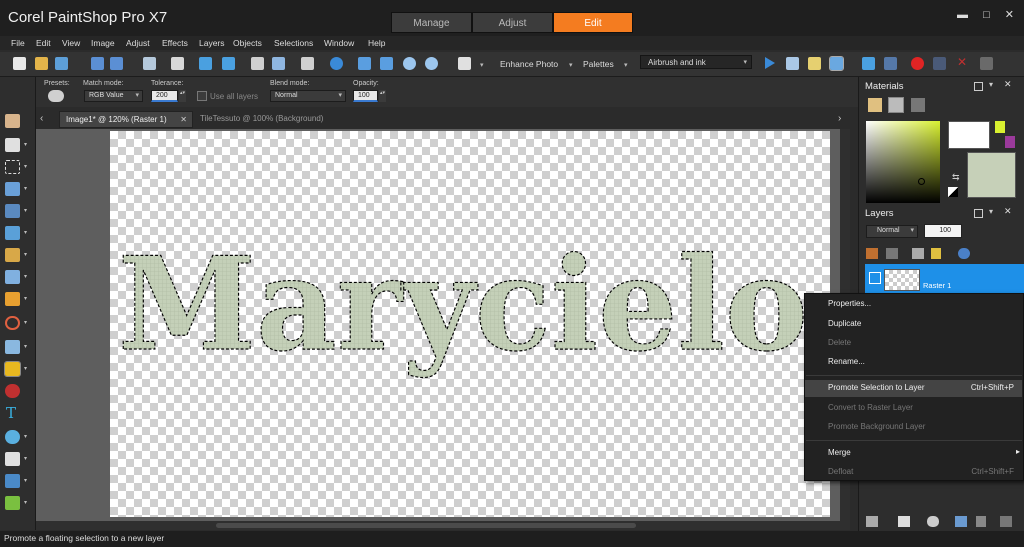 The width and height of the screenshot is (1024, 547). Describe the element at coordinates (962, 15) in the screenshot. I see `minimize-icon: ▬` at that location.